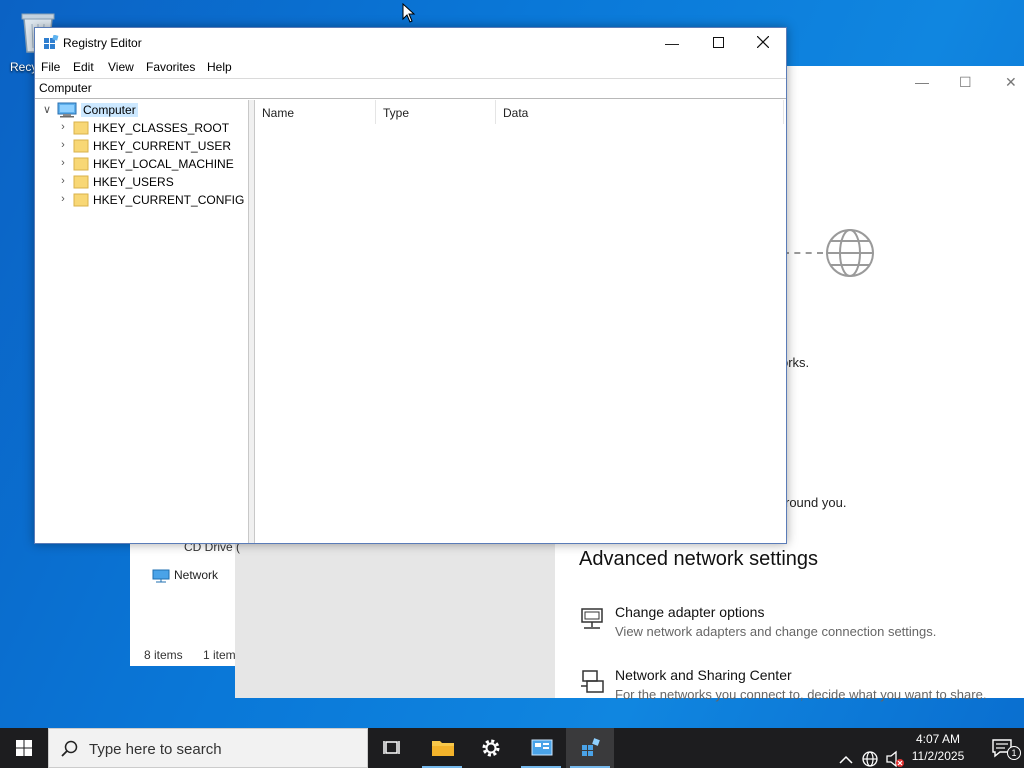  Describe the element at coordinates (169, 200) in the screenshot. I see `tree-label-hkcc: HKEY_CURRENT_CONFIG` at that location.